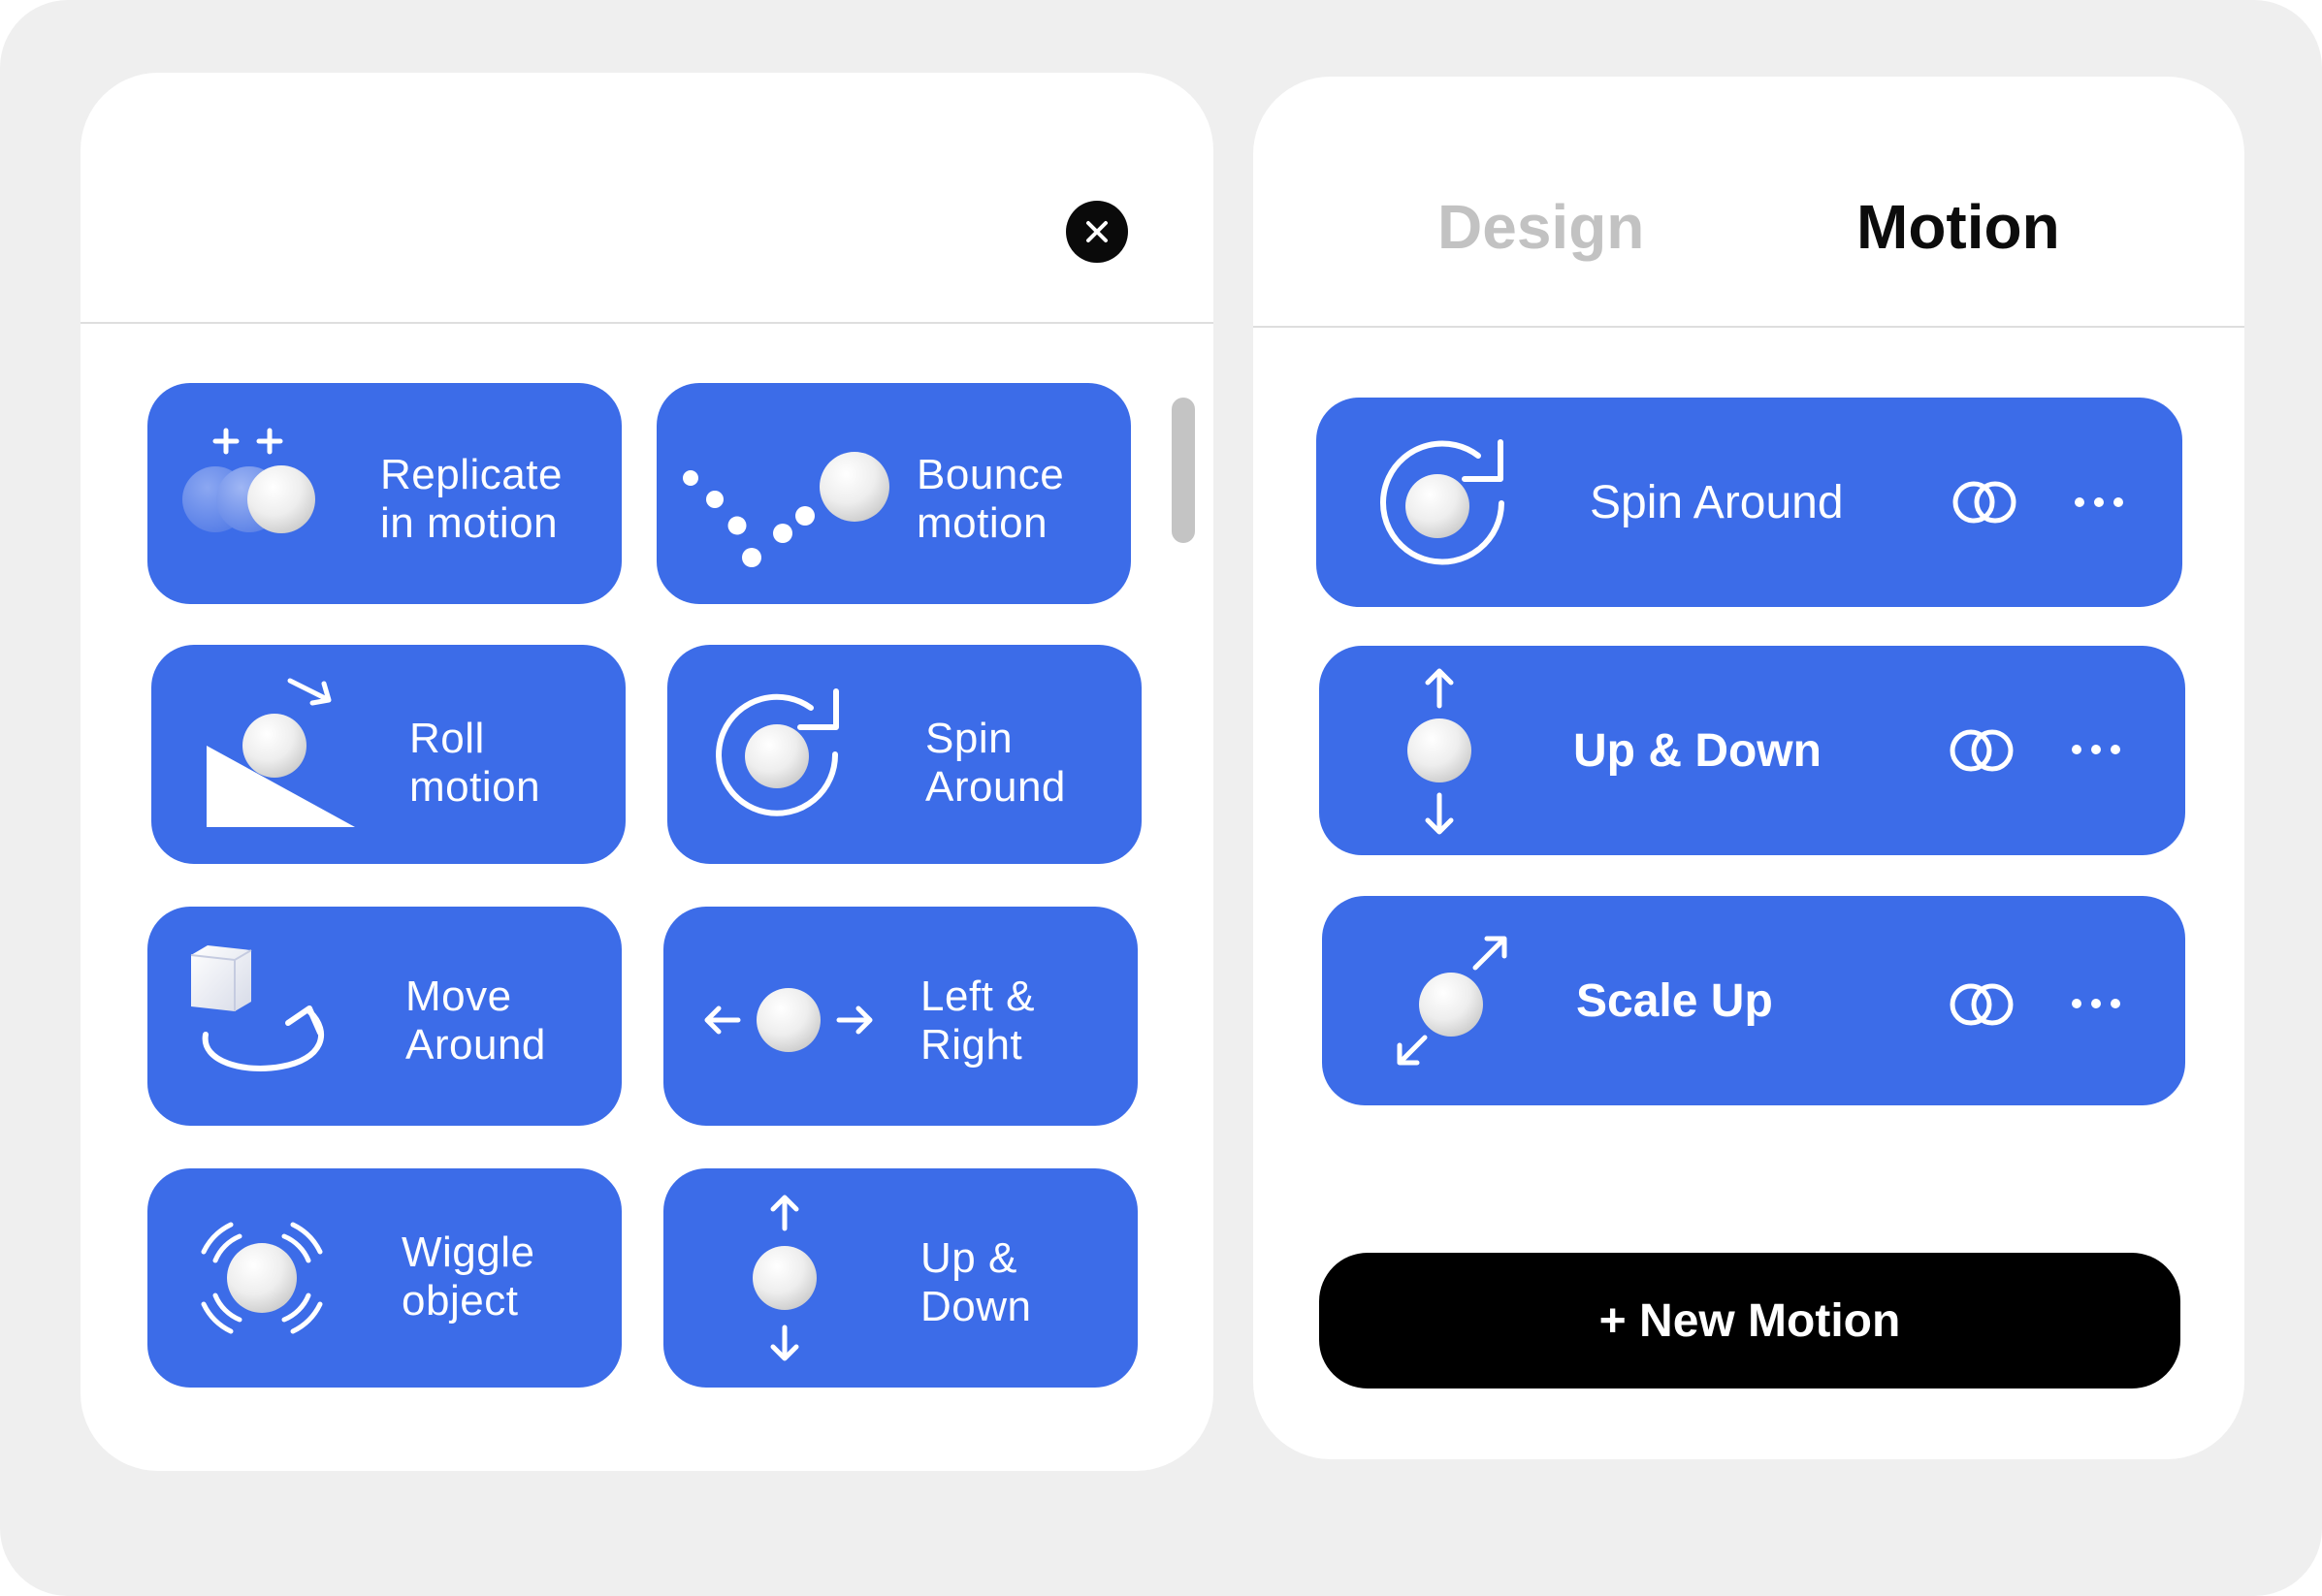  What do you see at coordinates (1183, 470) in the screenshot?
I see `scrollbar` at bounding box center [1183, 470].